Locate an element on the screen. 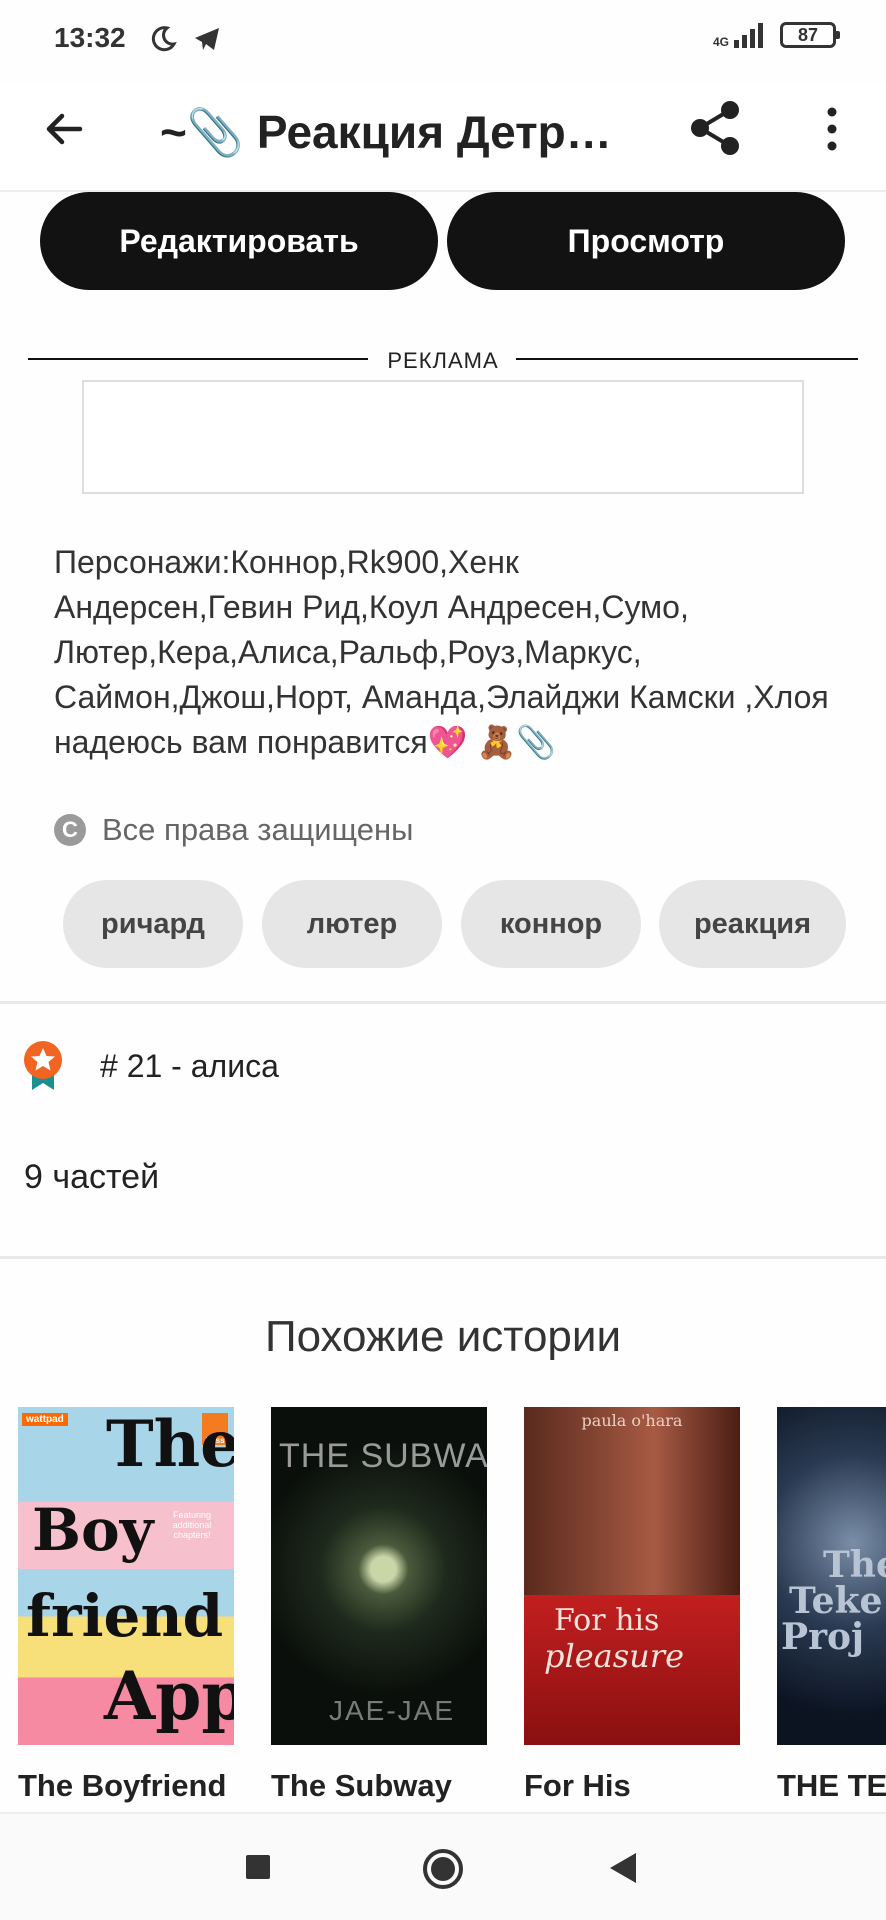 The height and width of the screenshot is (1920, 886). ad-label: РЕКЛАМА is located at coordinates (443, 360).